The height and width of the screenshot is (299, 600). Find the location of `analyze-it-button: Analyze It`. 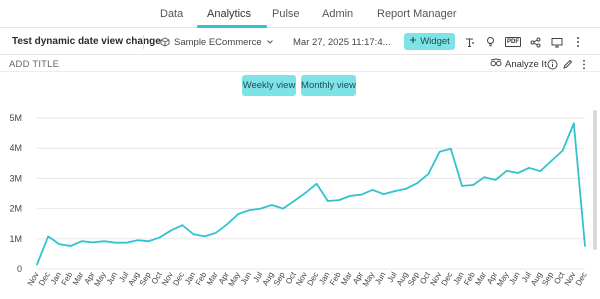

analyze-it-button: Analyze It is located at coordinates (518, 64).